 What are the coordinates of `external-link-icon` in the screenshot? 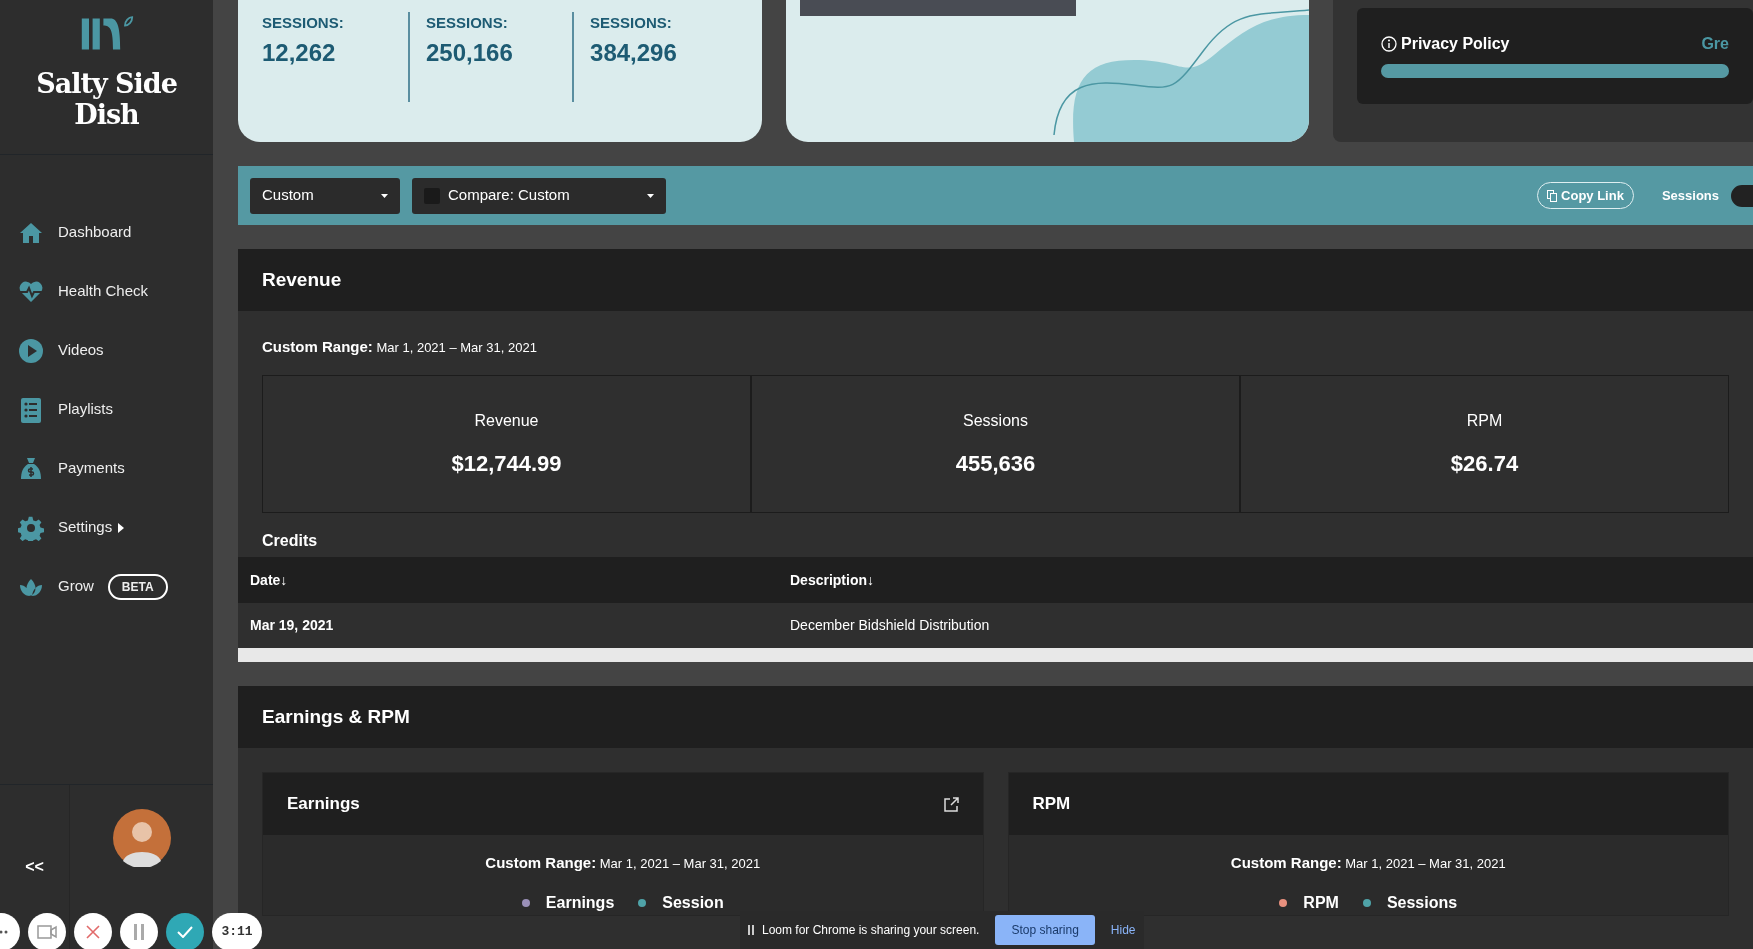 It's located at (951, 804).